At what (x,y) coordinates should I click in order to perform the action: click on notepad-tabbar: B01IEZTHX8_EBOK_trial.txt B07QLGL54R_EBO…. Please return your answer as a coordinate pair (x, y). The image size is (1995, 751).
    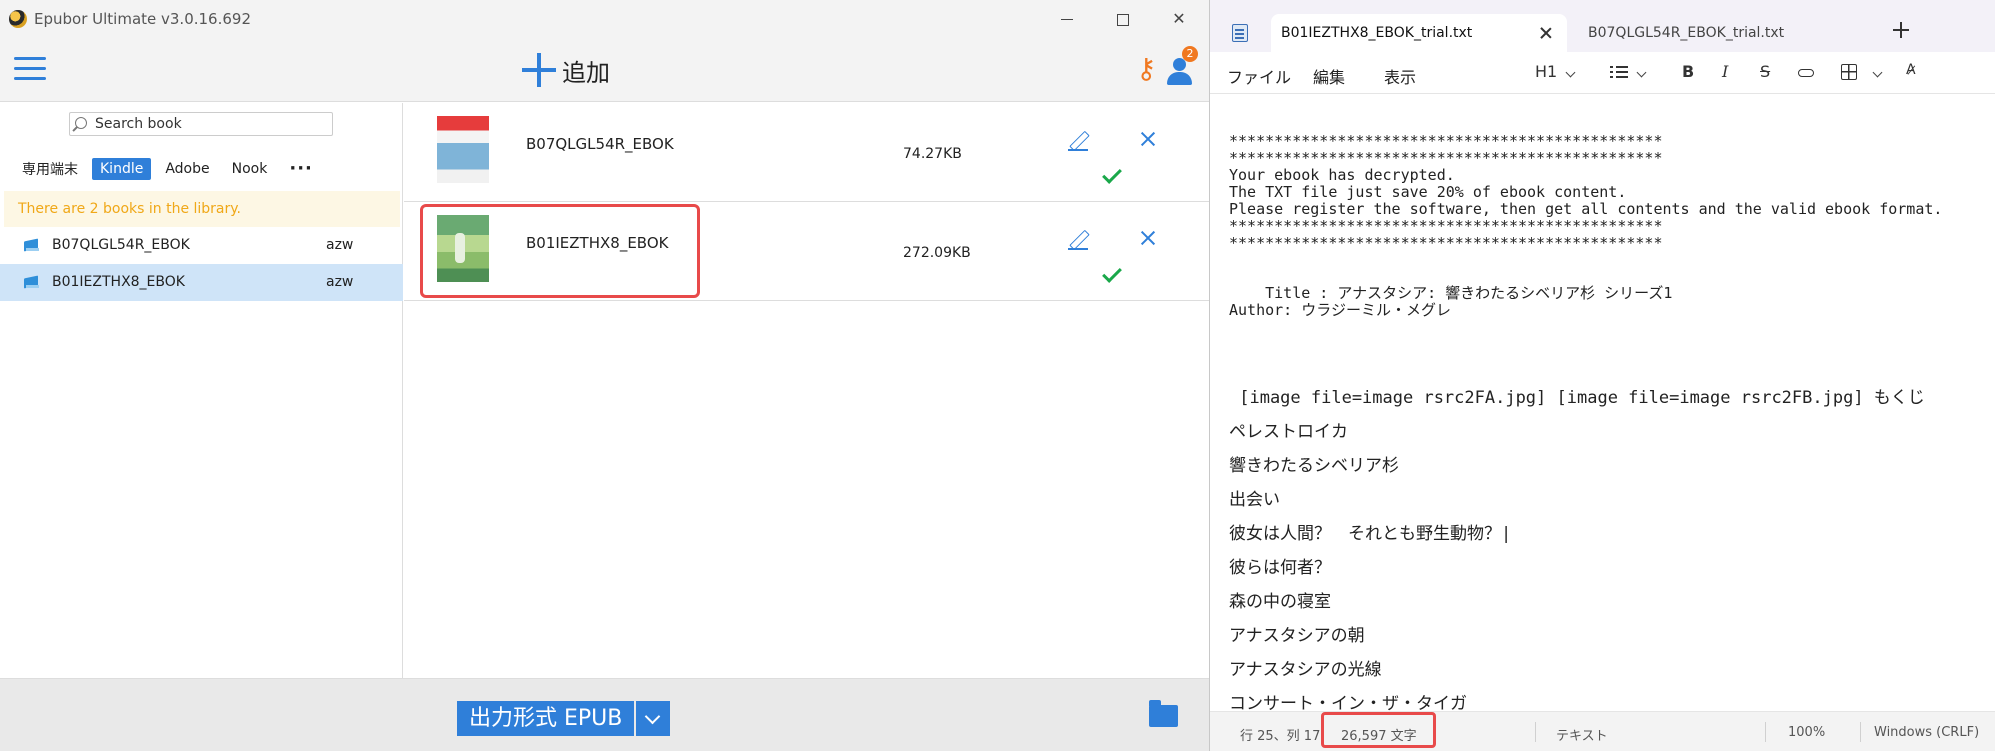
    Looking at the image, I should click on (1602, 26).